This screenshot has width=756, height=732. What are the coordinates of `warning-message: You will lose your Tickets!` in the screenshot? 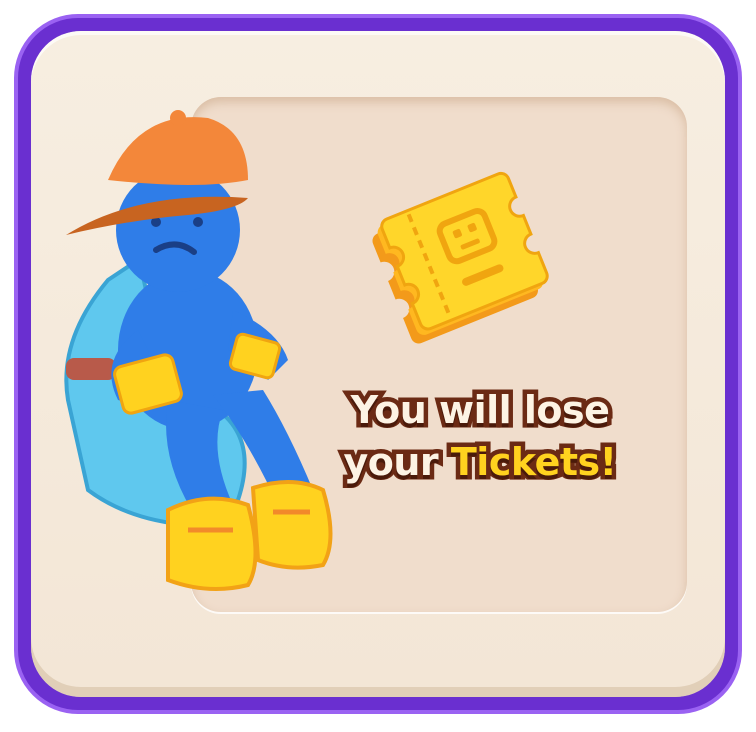 It's located at (480, 436).